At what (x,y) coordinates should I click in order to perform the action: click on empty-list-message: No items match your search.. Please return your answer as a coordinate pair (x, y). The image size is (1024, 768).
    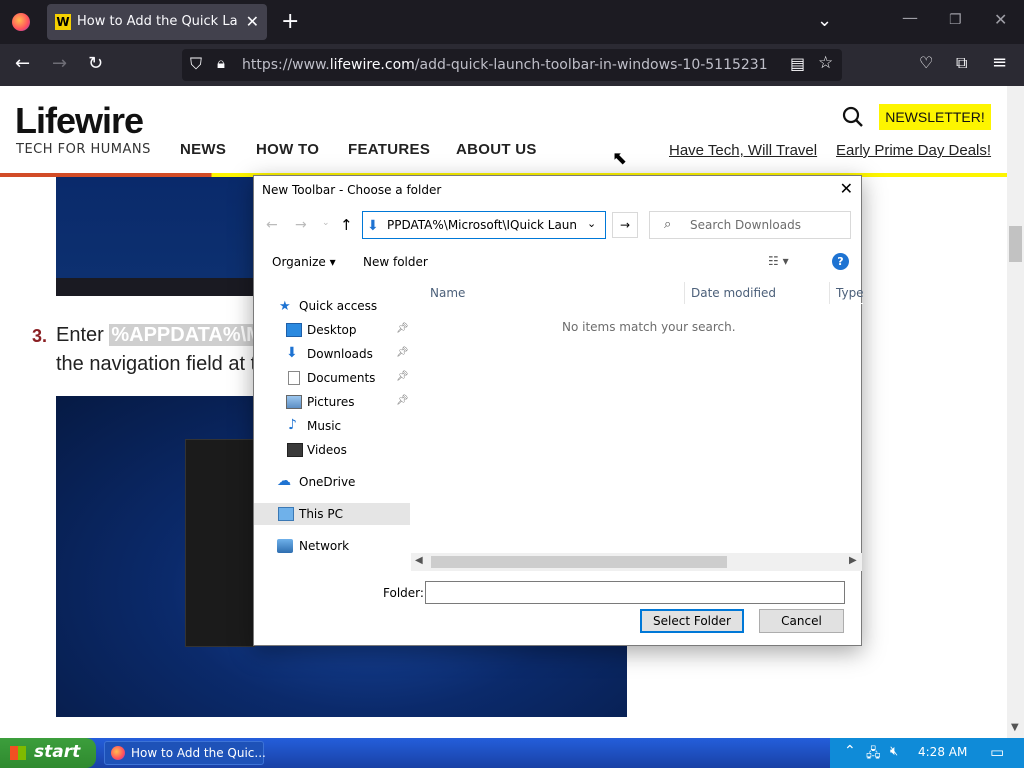
    Looking at the image, I should click on (649, 327).